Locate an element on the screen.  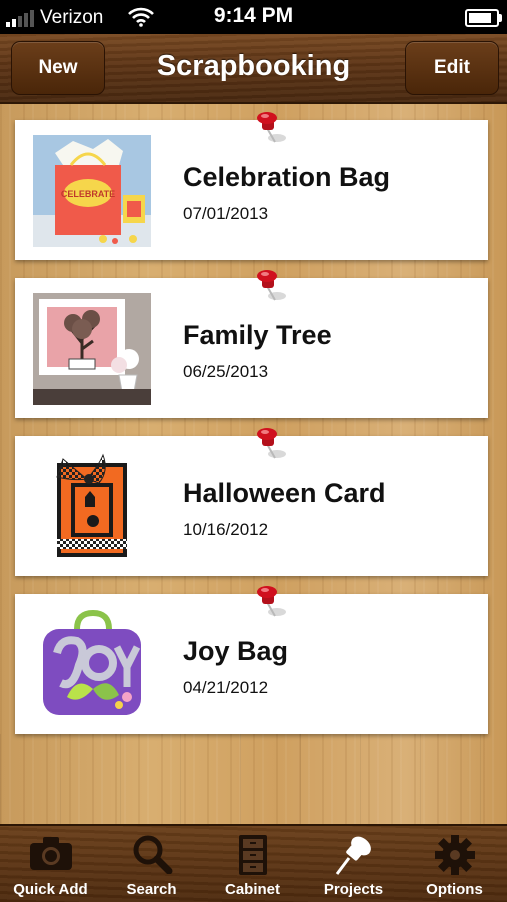
joy-bag-image is located at coordinates (92, 665).